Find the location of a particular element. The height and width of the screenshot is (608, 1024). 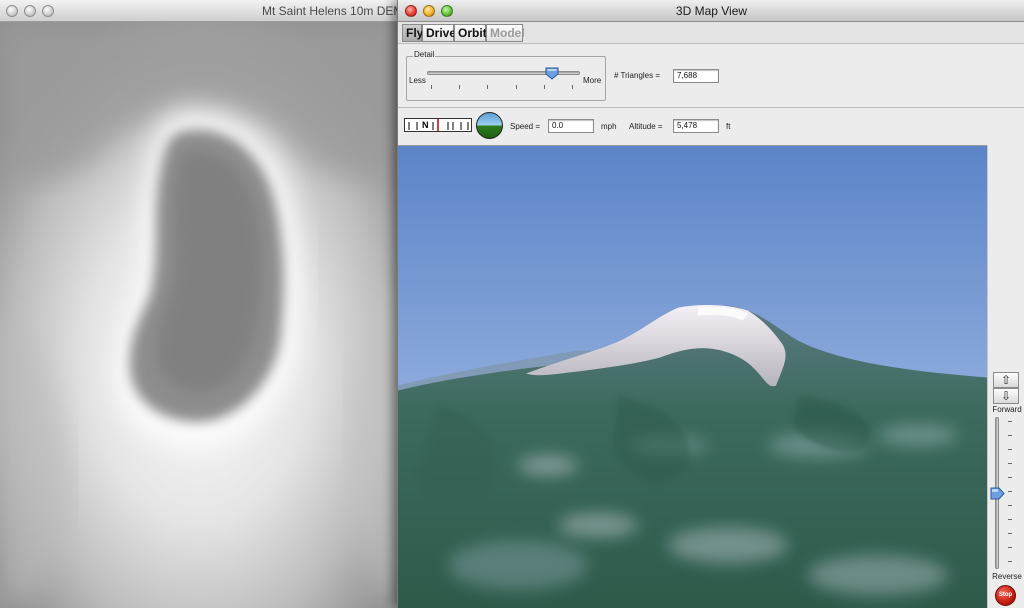

altitude-label: Altitude = is located at coordinates (646, 126).